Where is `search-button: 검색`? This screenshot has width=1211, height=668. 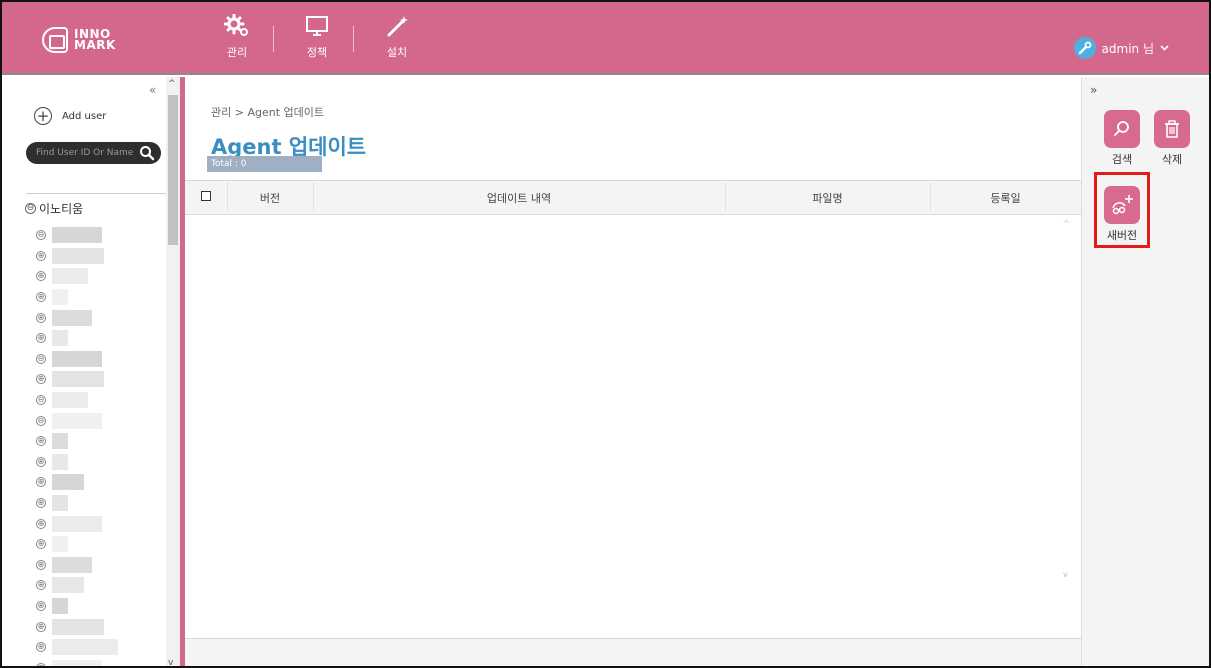 search-button: 검색 is located at coordinates (1122, 138).